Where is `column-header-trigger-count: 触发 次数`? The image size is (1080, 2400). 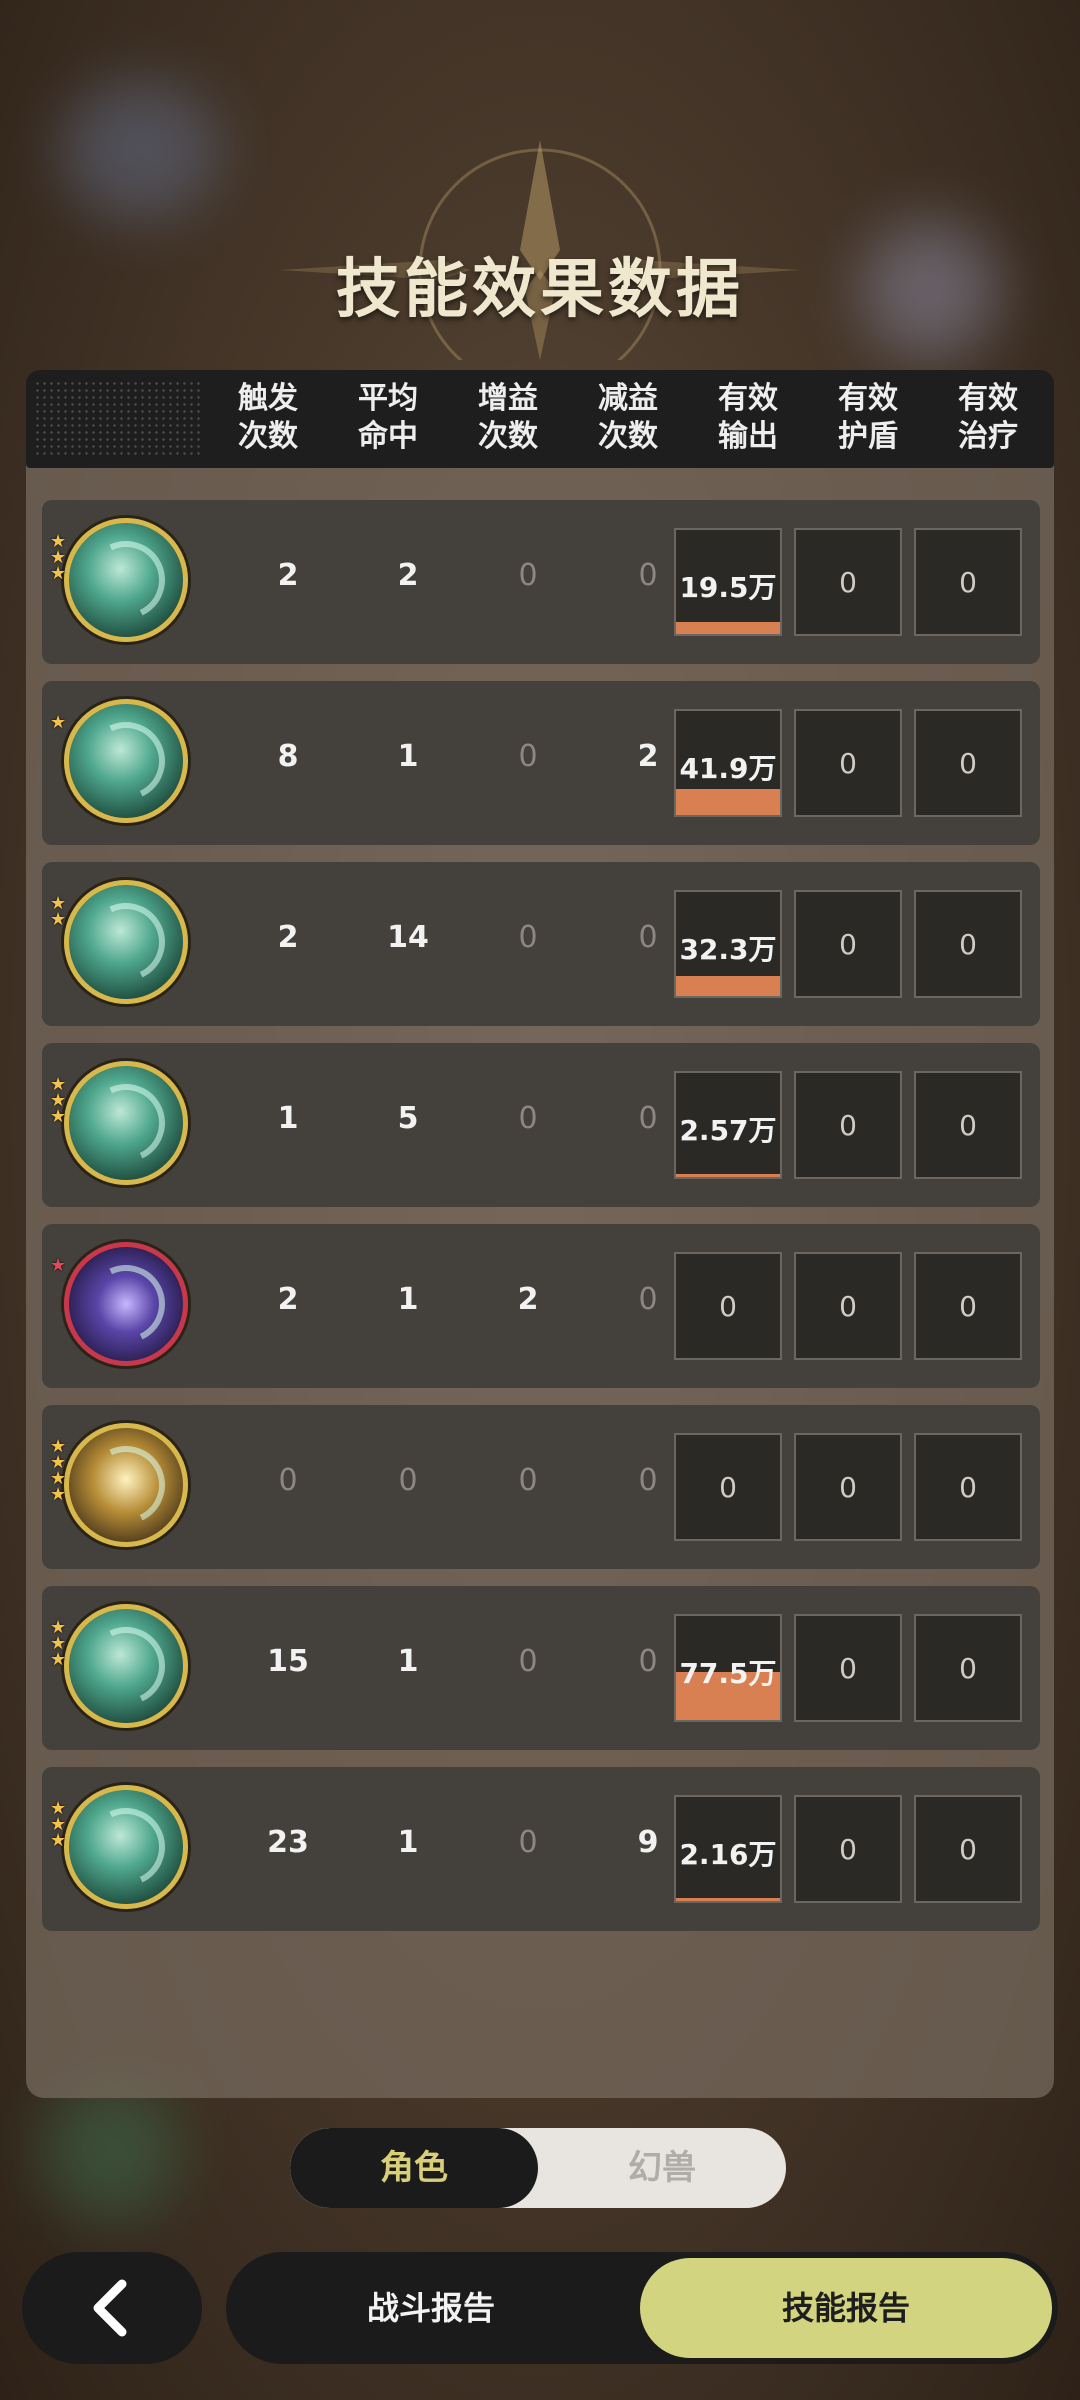
column-header-trigger-count: 触发 次数 is located at coordinates (268, 417).